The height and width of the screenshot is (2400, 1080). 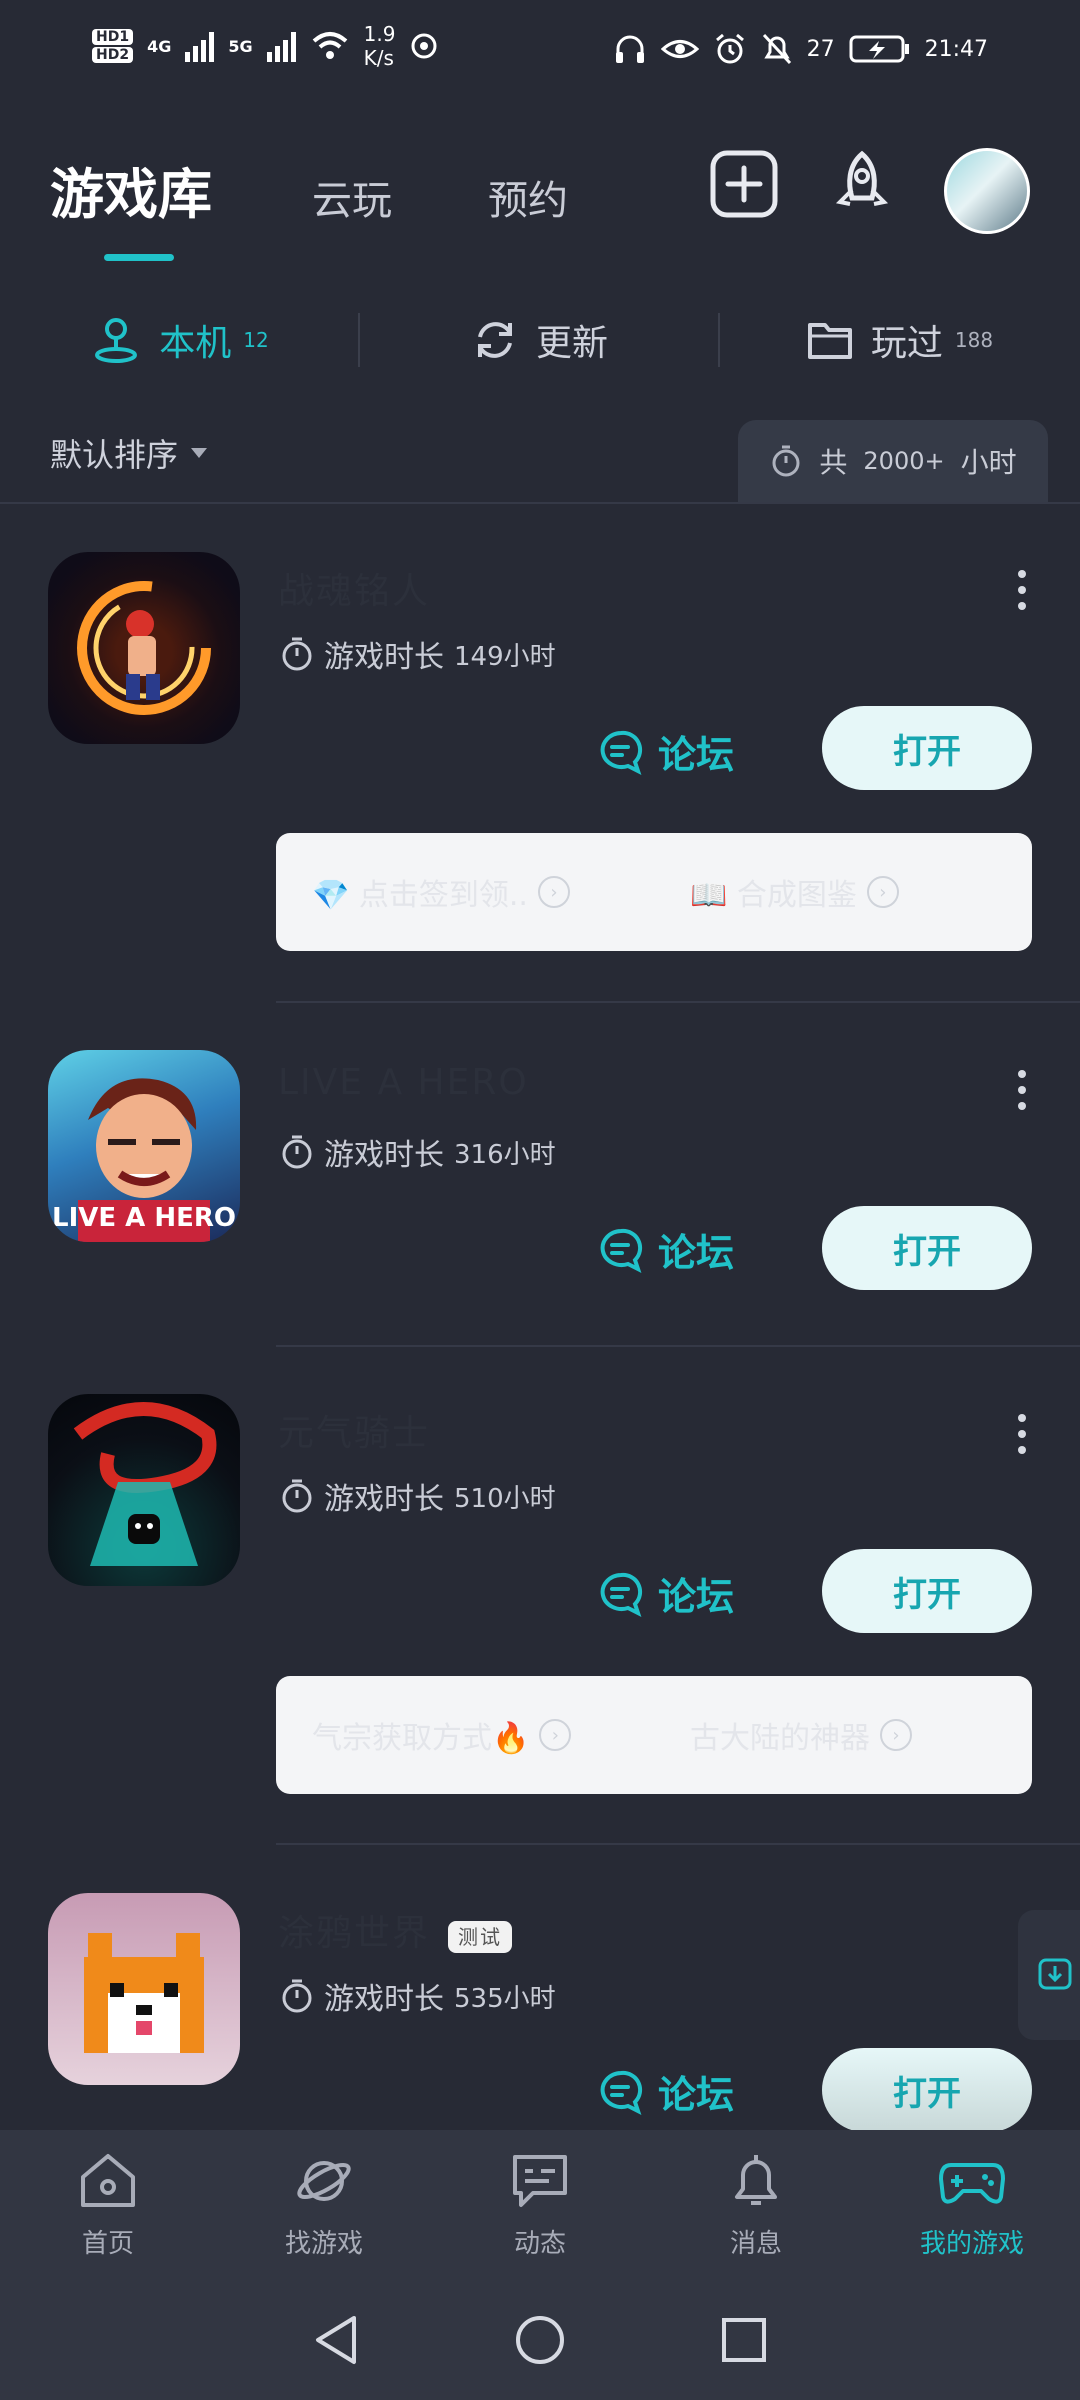 What do you see at coordinates (956, 49) in the screenshot?
I see `clock: 21:47` at bounding box center [956, 49].